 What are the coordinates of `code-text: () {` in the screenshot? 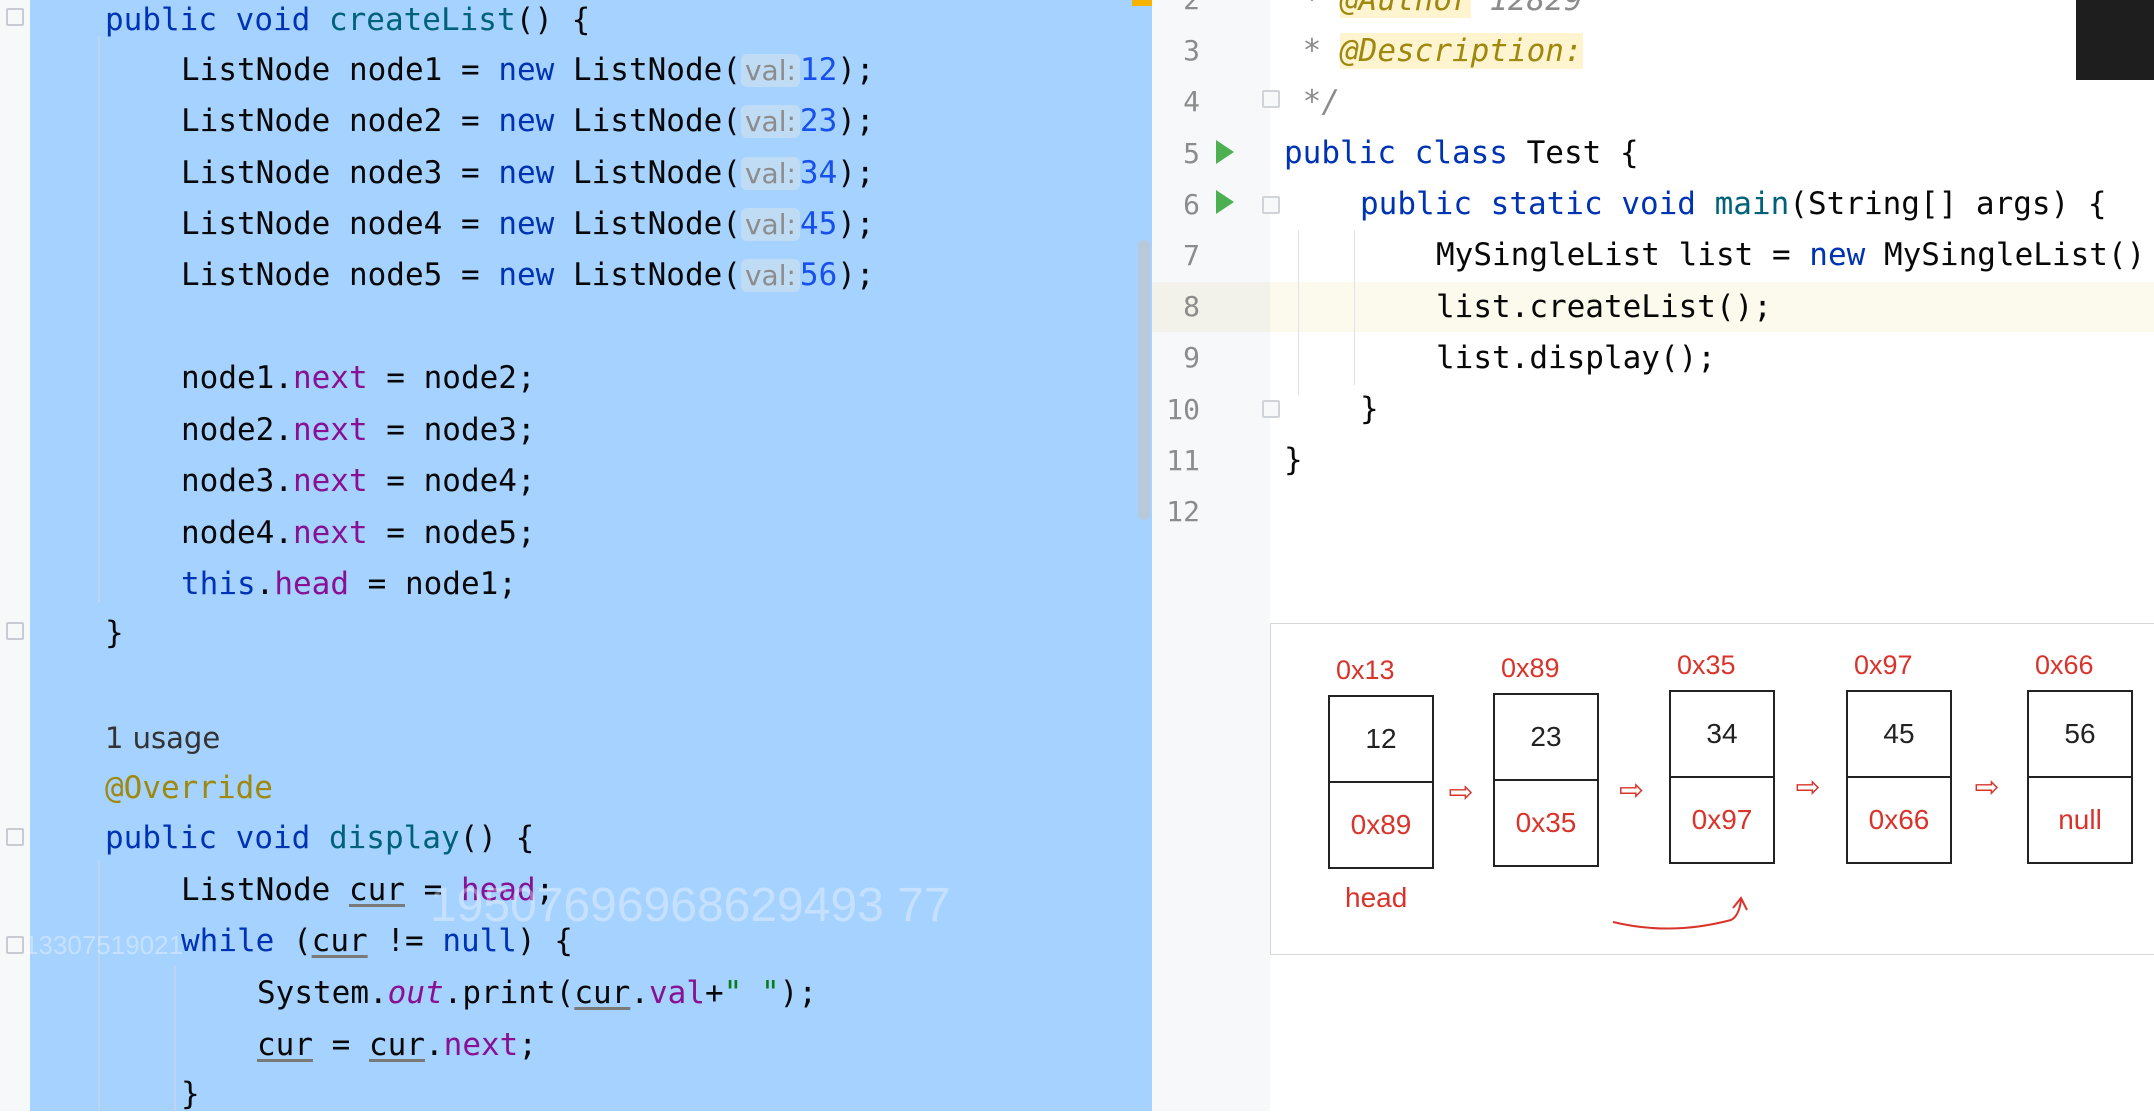 It's located at (497, 838).